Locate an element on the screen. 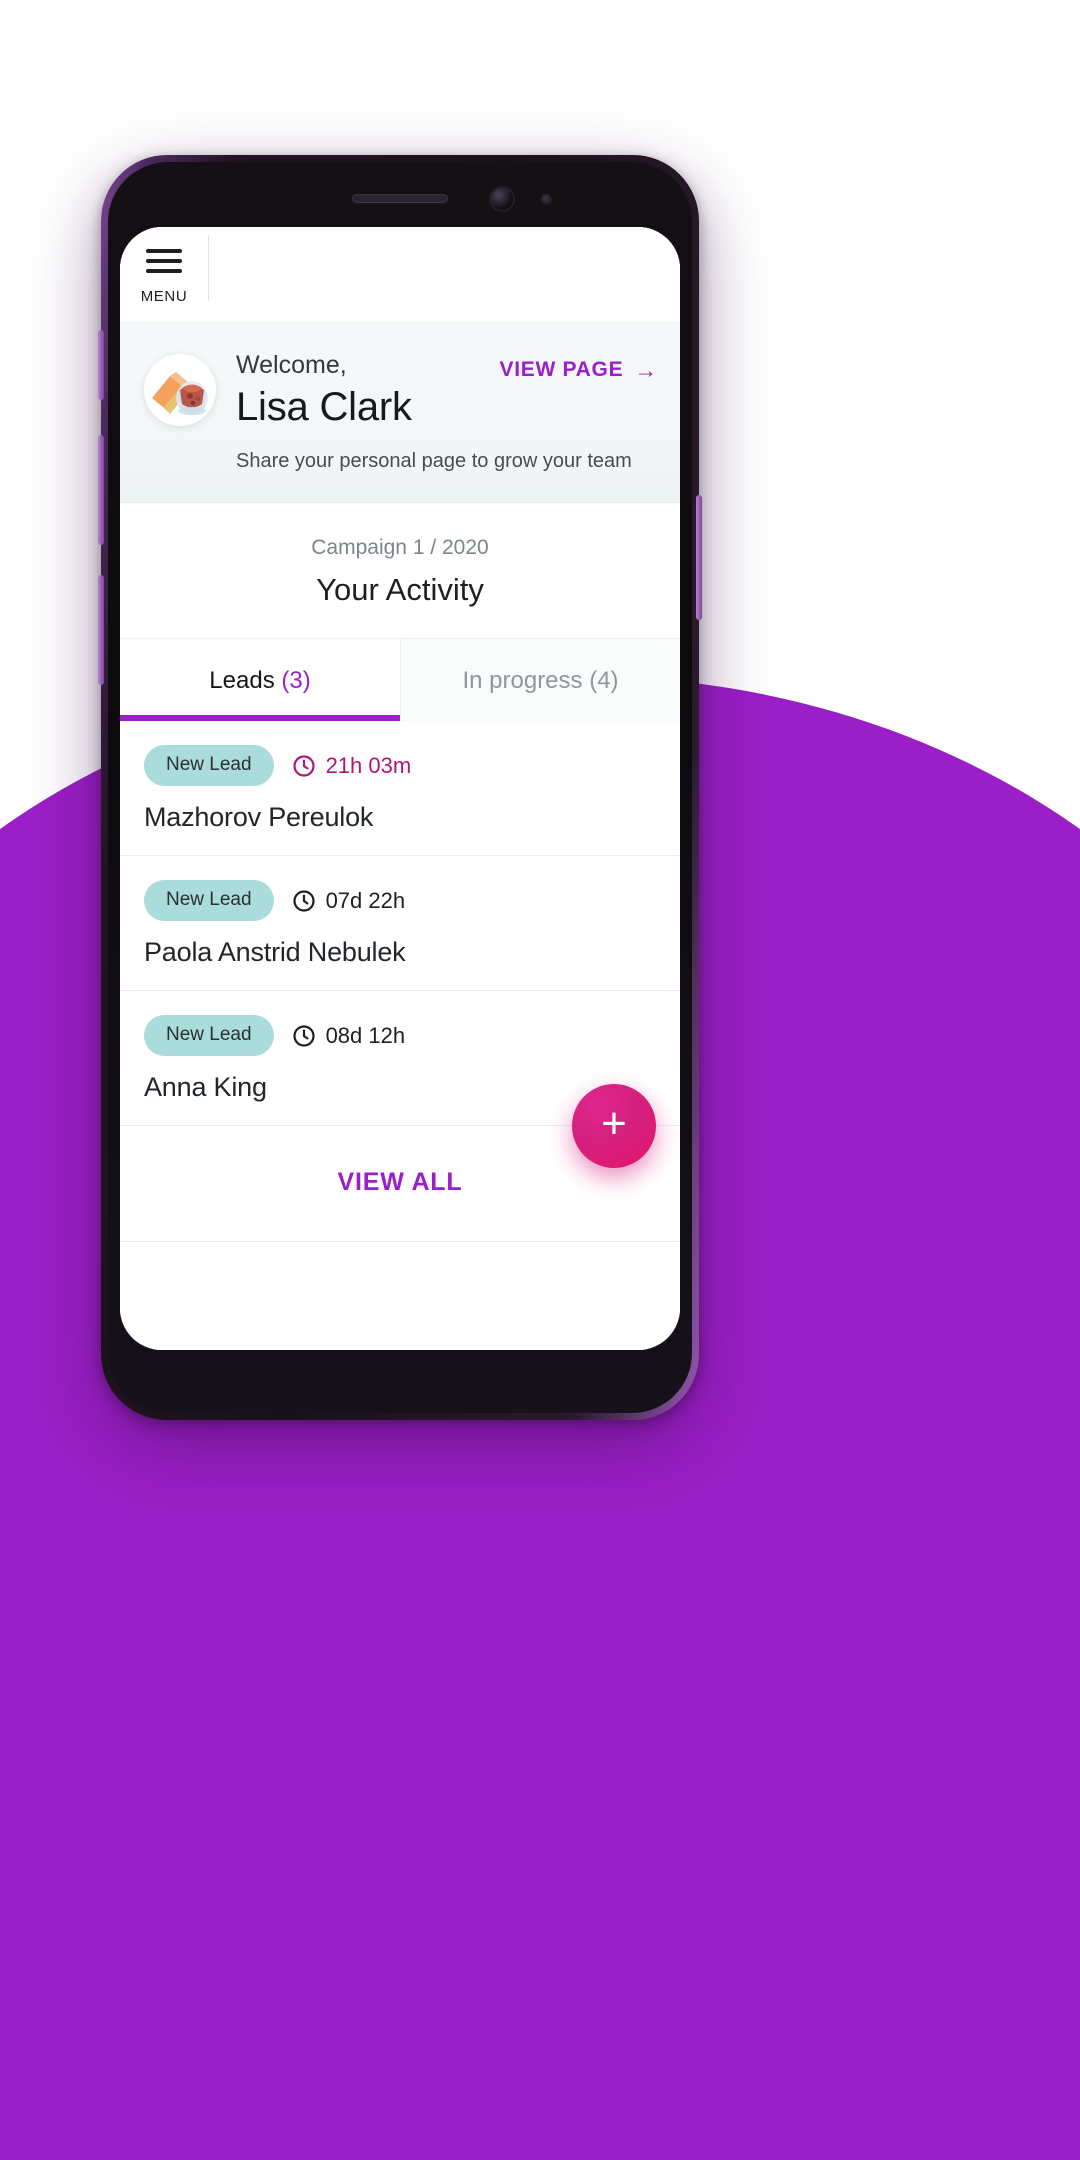 The width and height of the screenshot is (1080, 2160). lead-meta: New Lead 21h 03m is located at coordinates (400, 766).